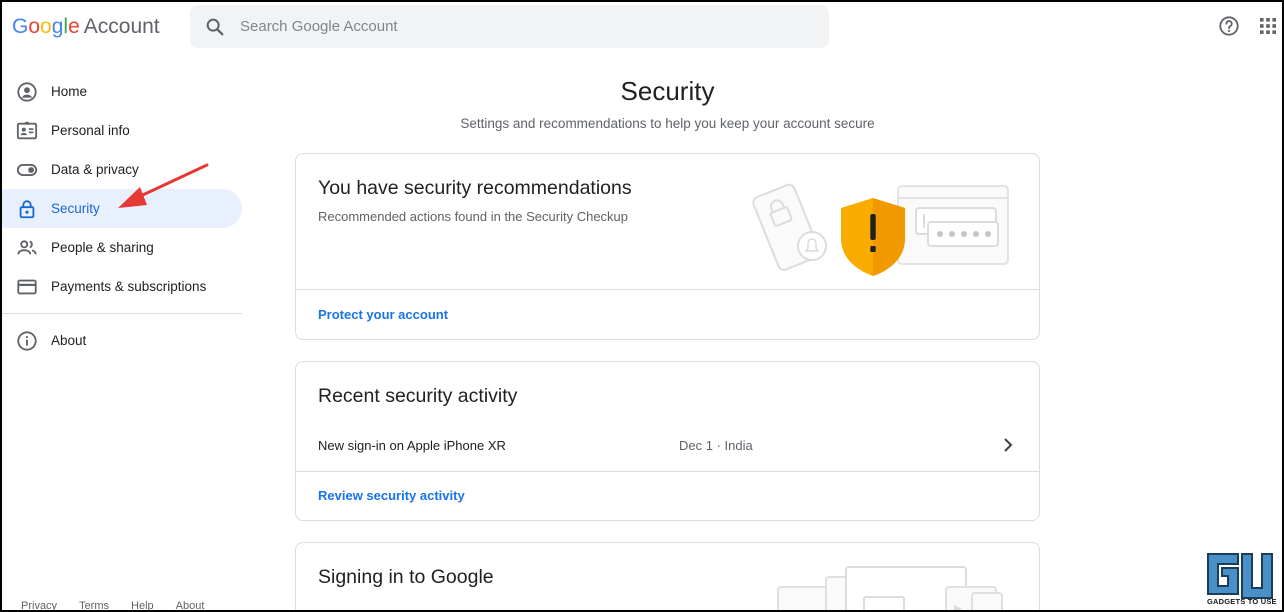 Image resolution: width=1284 pixels, height=612 pixels. Describe the element at coordinates (1242, 601) in the screenshot. I see `watermark-text: GADGETS TO USE` at that location.